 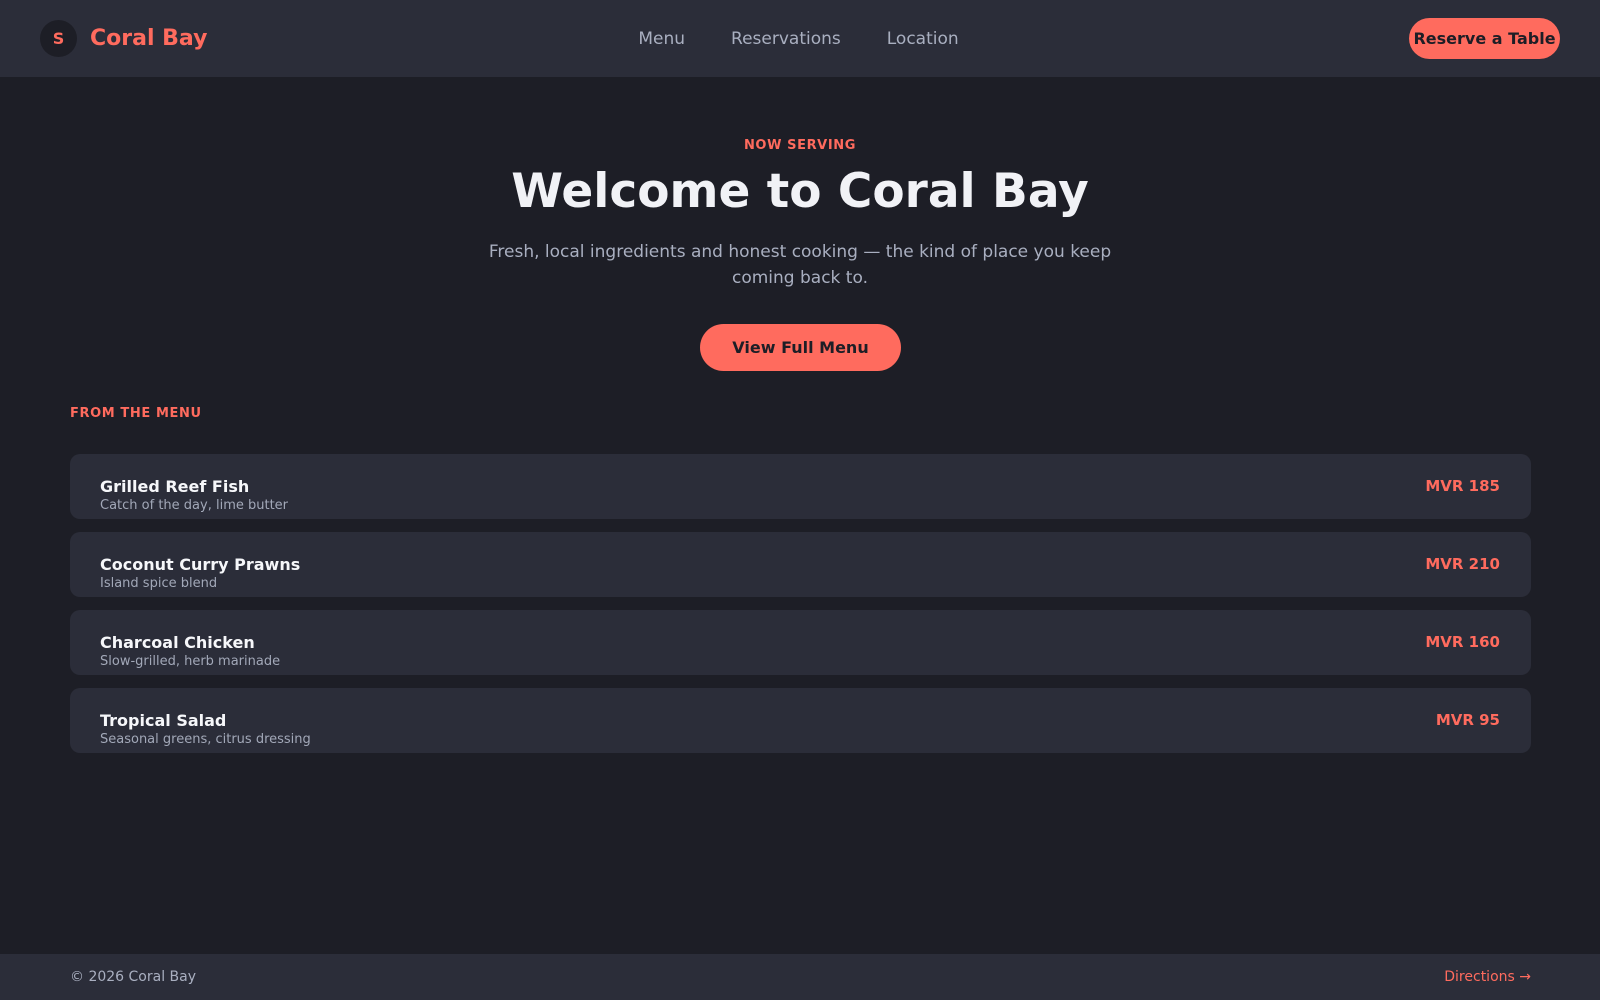 I want to click on site-footer: © 2026 Coral Bay Directions →, so click(x=800, y=977).